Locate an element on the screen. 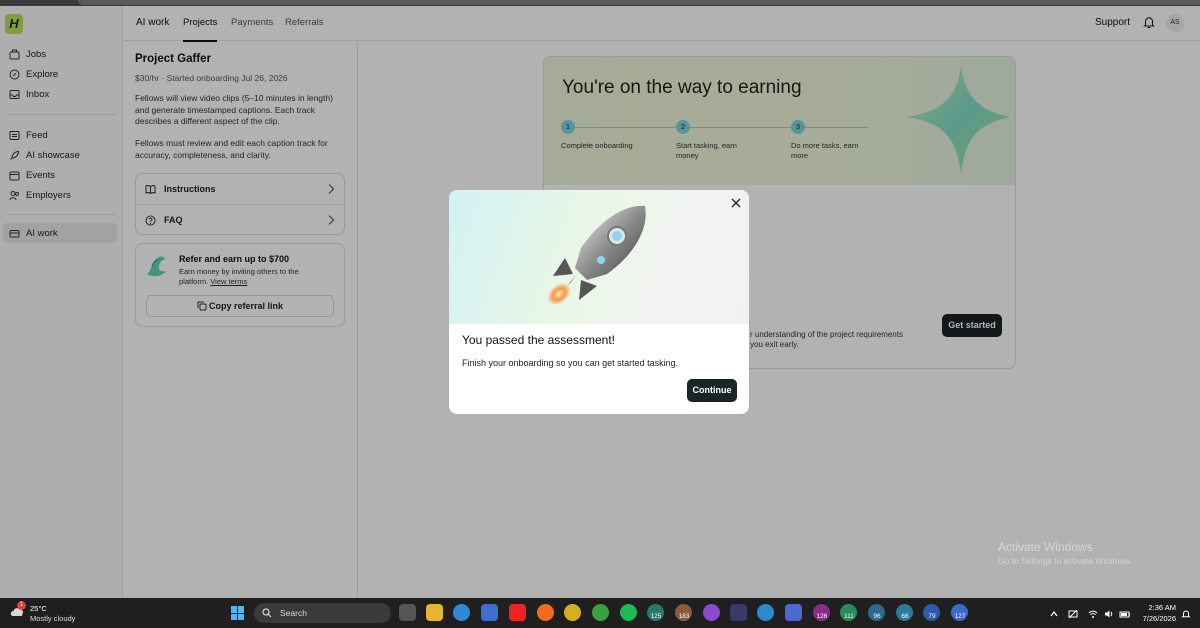  file-explorer-icon is located at coordinates (434, 612).